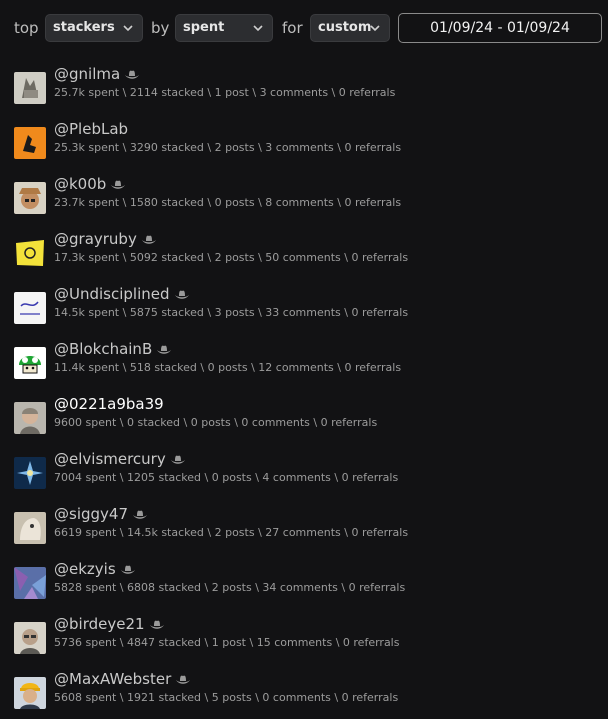  Describe the element at coordinates (153, 422) in the screenshot. I see `stacked-stat: 0 stacked` at that location.